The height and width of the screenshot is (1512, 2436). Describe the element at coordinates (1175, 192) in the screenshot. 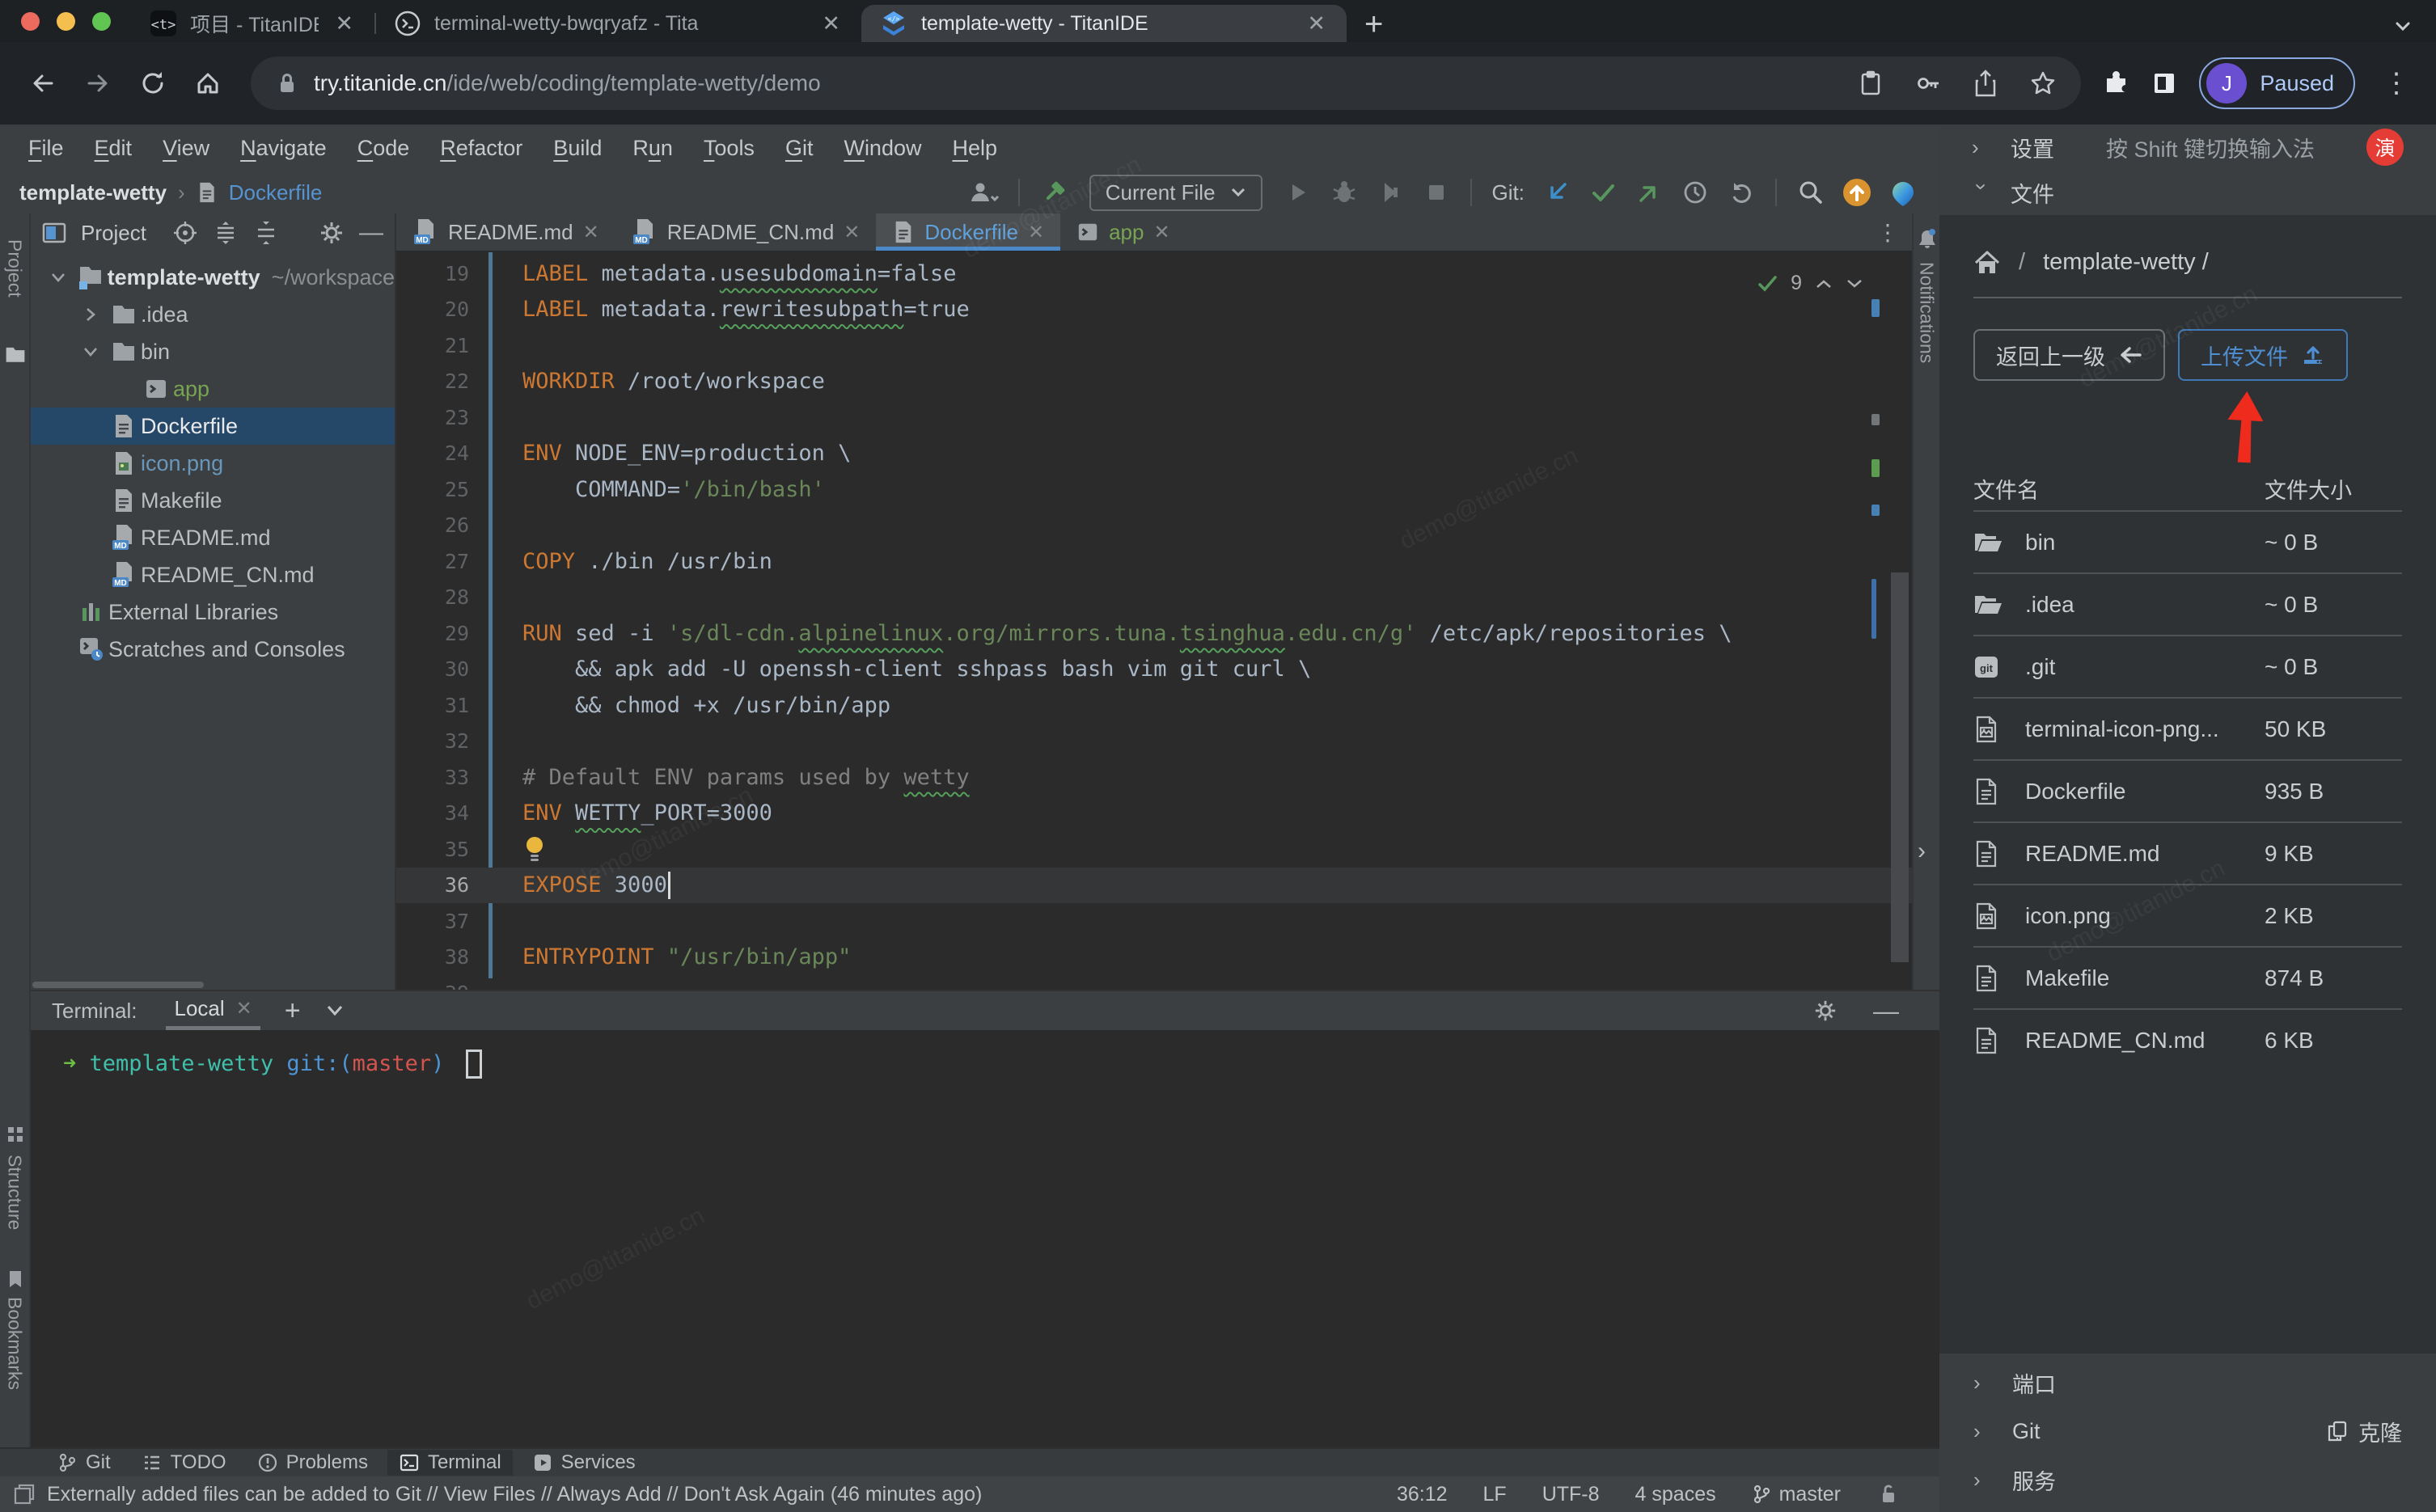

I see `run-configuration-select: Current File` at that location.